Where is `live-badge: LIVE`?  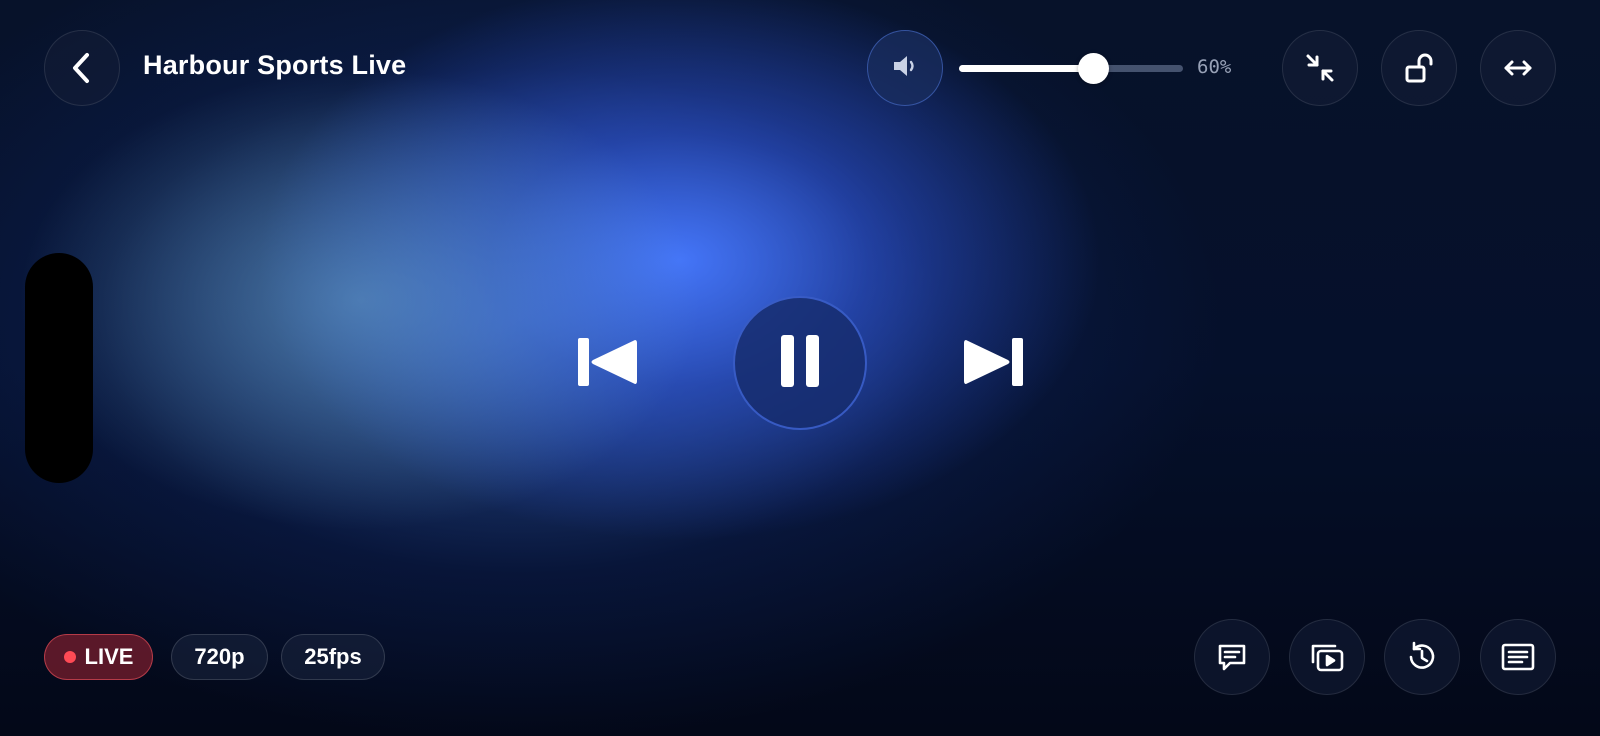
live-badge: LIVE is located at coordinates (98, 657).